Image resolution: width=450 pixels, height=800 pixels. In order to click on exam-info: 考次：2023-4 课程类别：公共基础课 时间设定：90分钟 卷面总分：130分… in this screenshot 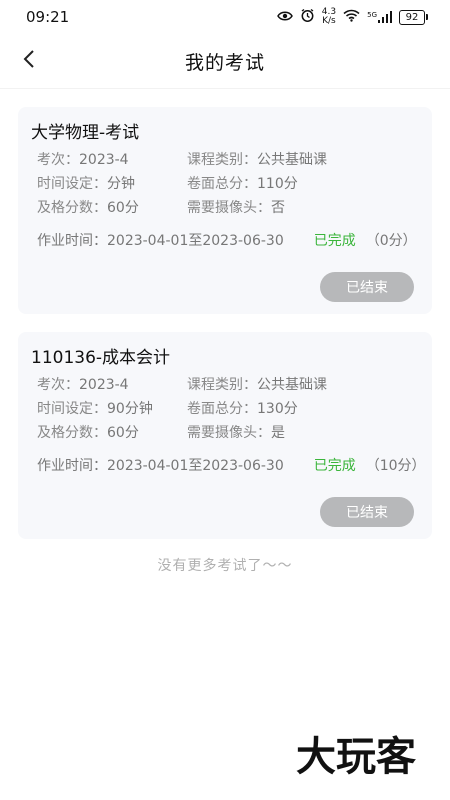, I will do `click(231, 409)`.